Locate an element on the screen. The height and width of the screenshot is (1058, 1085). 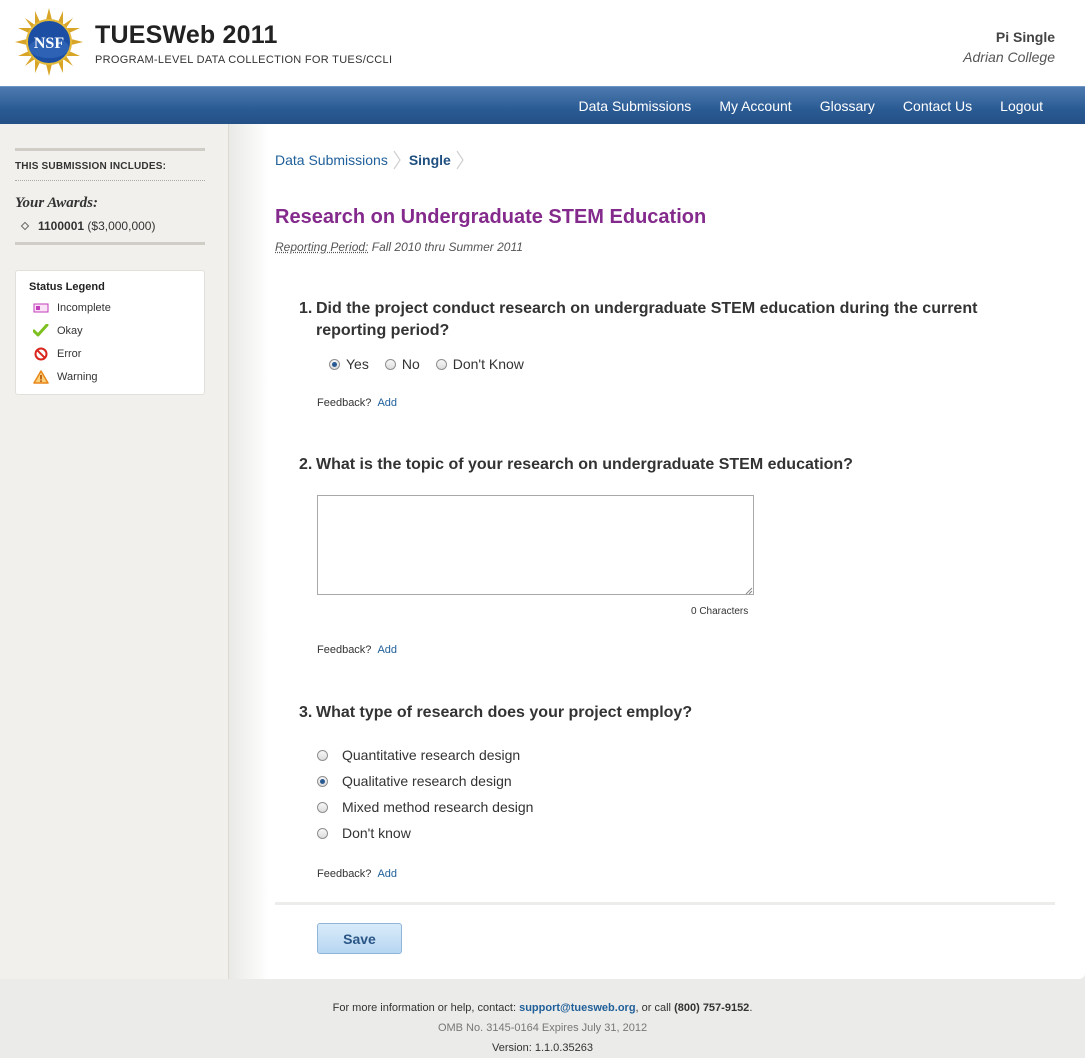
warning-icon is located at coordinates (41, 377).